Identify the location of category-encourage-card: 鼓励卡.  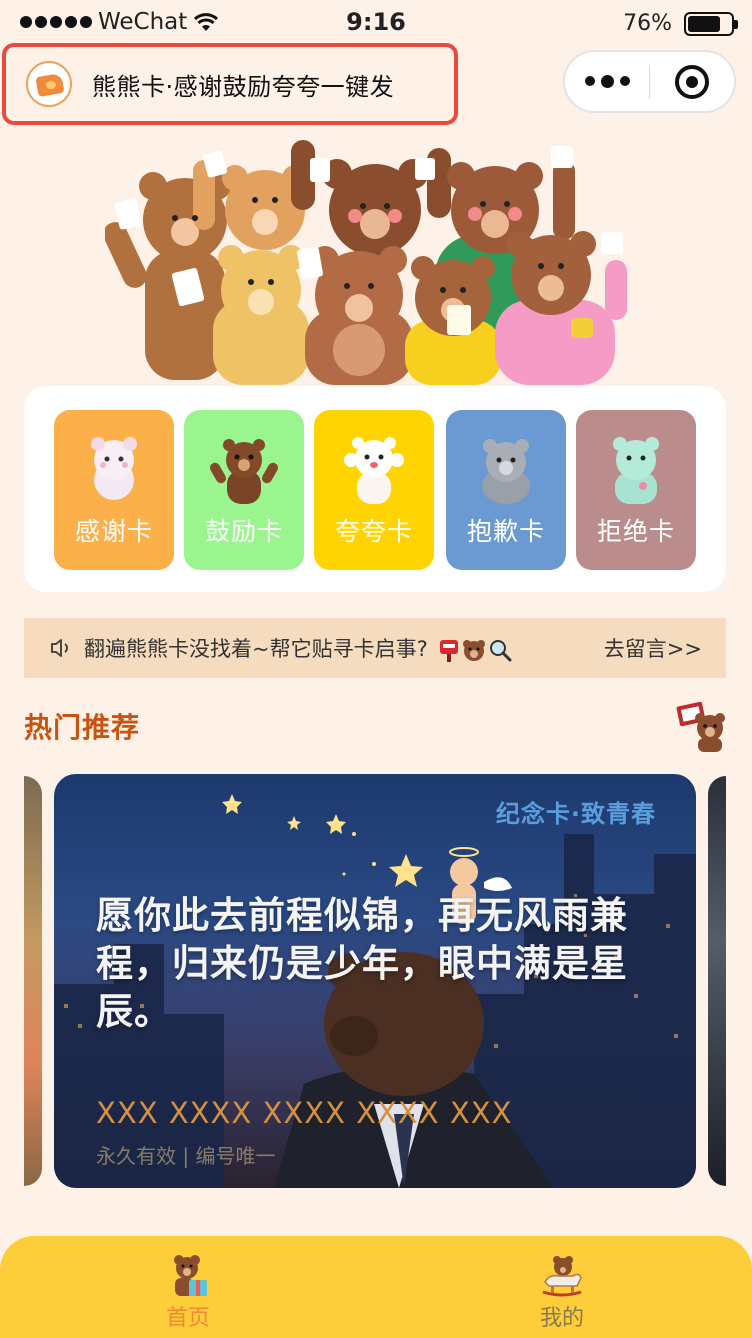
(244, 490).